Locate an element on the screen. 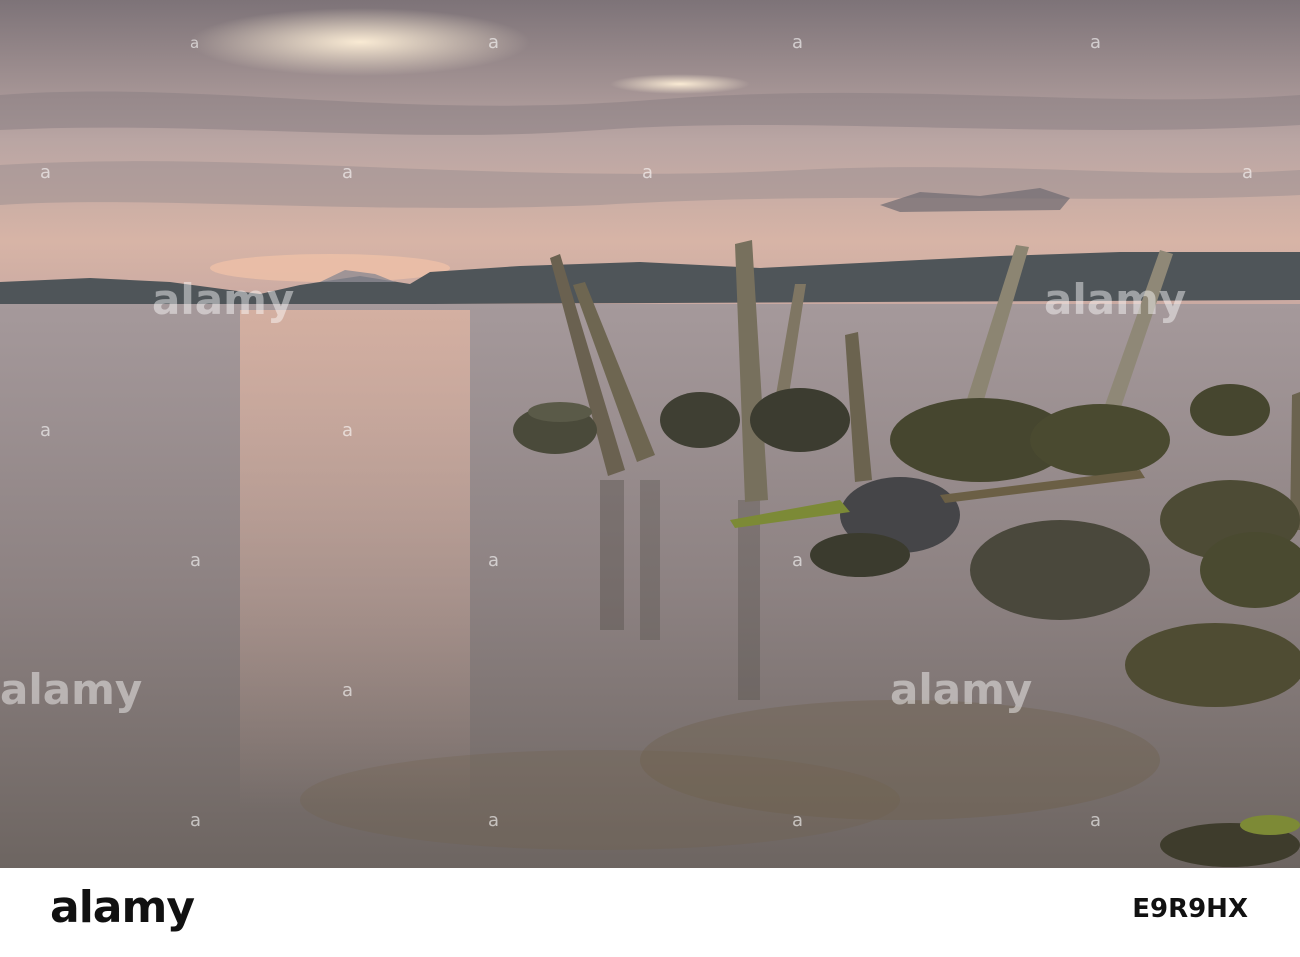 This screenshot has height=957, width=1300. cloud-highlight is located at coordinates (680, 84).